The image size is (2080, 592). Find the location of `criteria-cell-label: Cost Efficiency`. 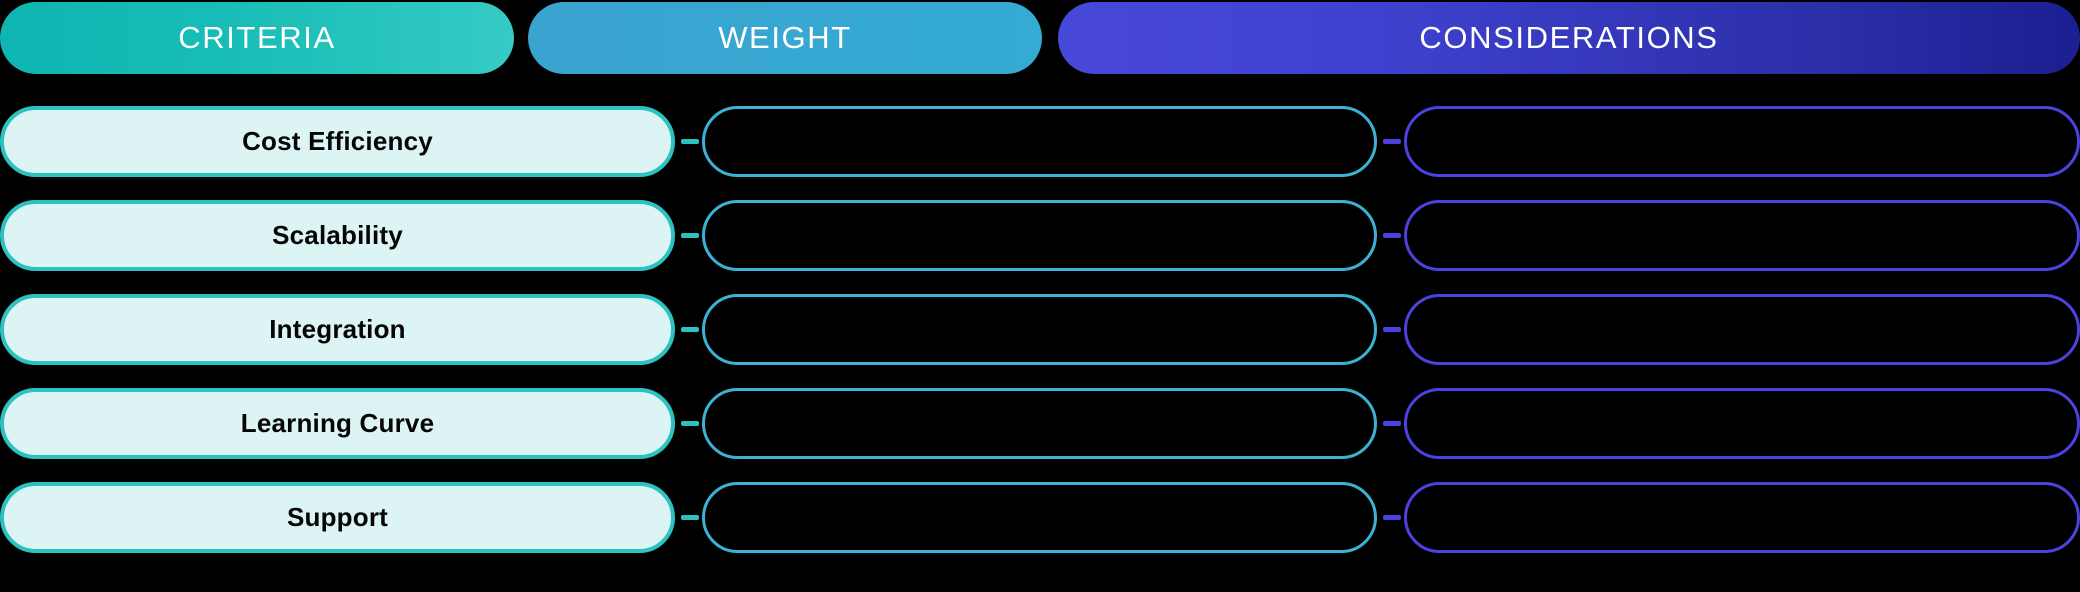

criteria-cell-label: Cost Efficiency is located at coordinates (337, 141).